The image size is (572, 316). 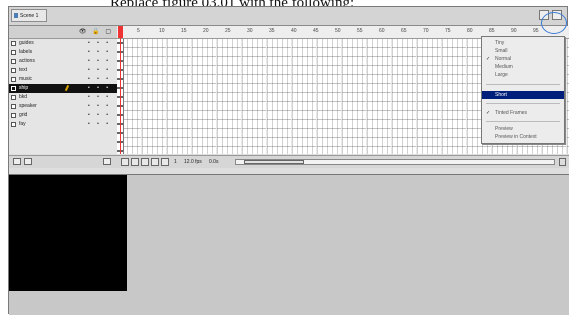 What do you see at coordinates (23, 97) in the screenshot?
I see `layer-name: bkd` at bounding box center [23, 97].